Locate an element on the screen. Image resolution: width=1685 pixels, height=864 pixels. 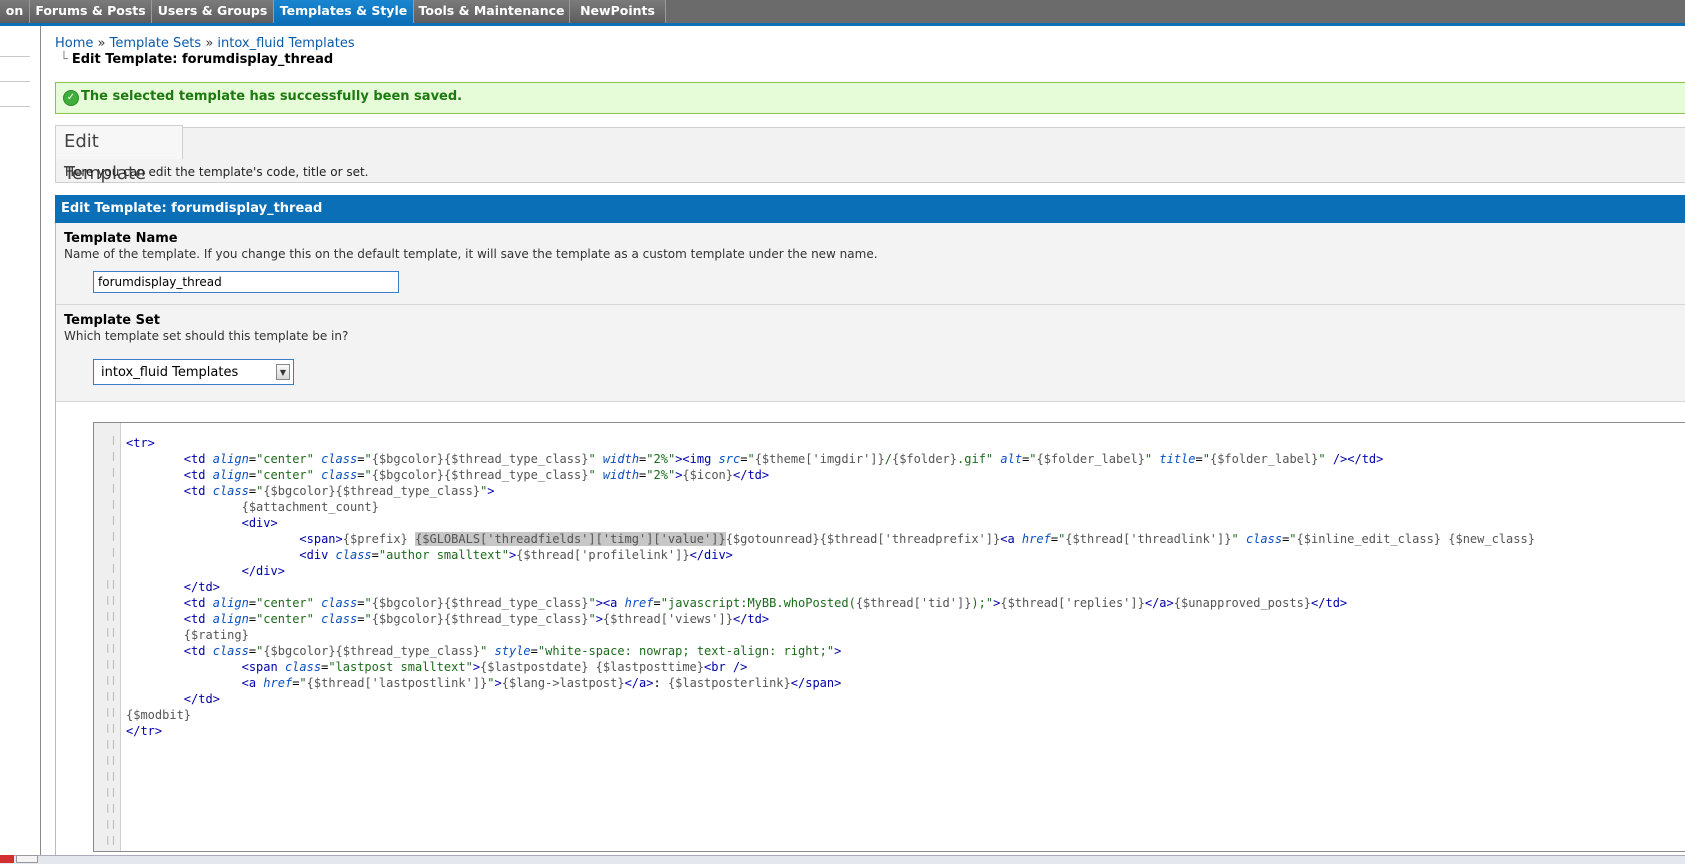
code-line: </div> is located at coordinates (263, 571).